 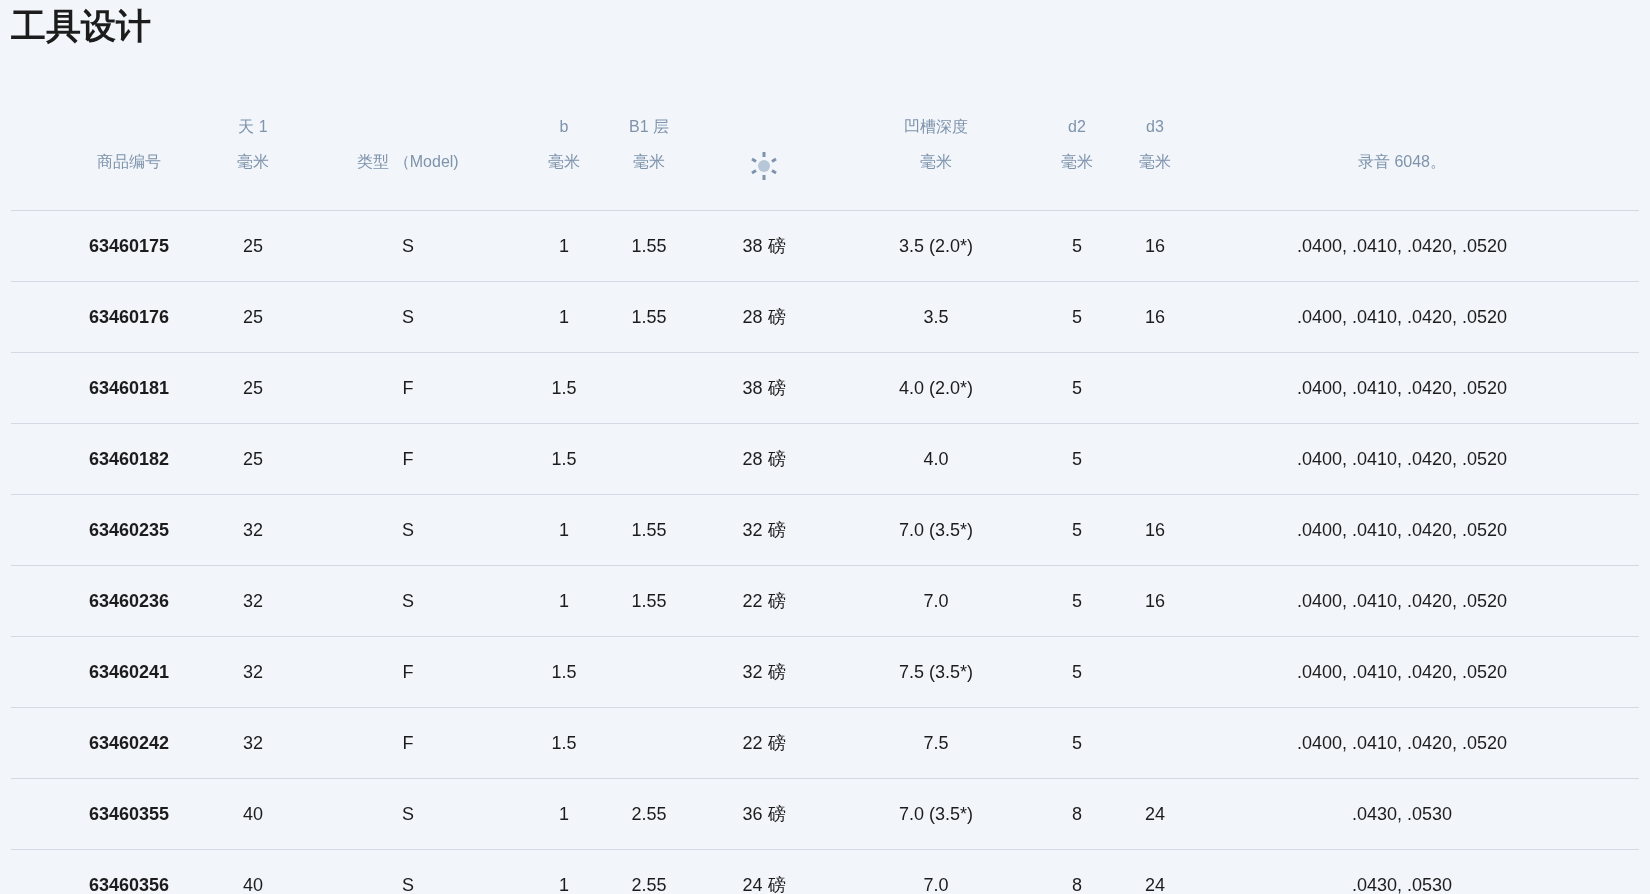 What do you see at coordinates (129, 743) in the screenshot?
I see `table-cell: 63460242` at bounding box center [129, 743].